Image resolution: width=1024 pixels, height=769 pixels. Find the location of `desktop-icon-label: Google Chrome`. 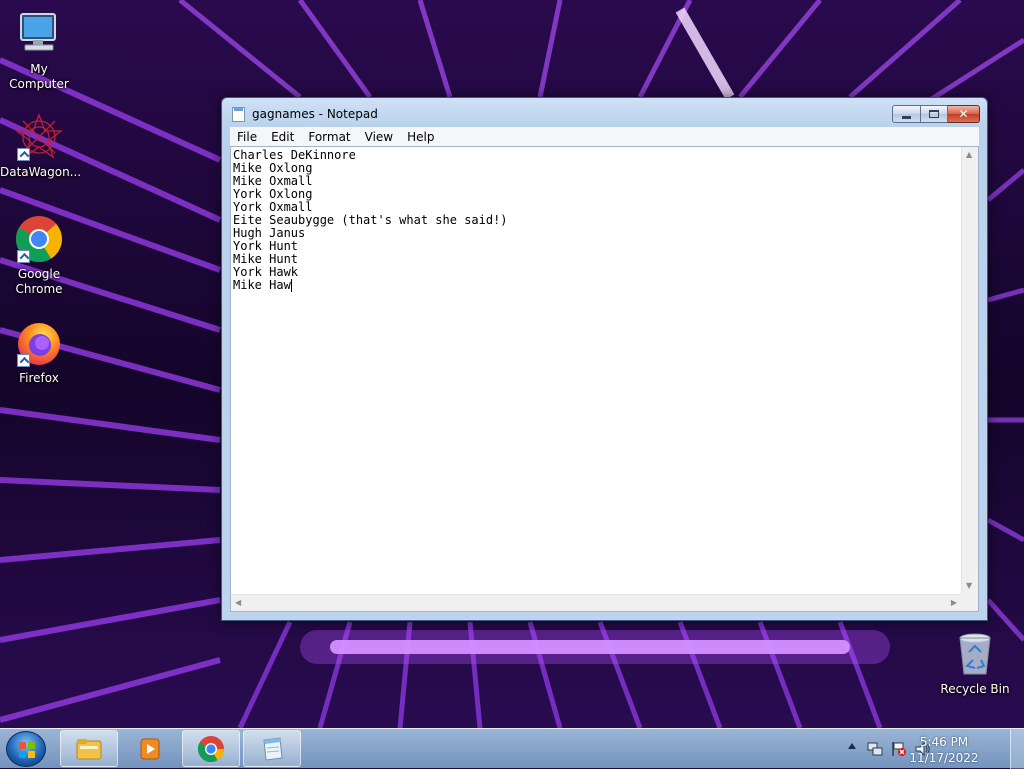

desktop-icon-label: Google Chrome is located at coordinates (39, 281).